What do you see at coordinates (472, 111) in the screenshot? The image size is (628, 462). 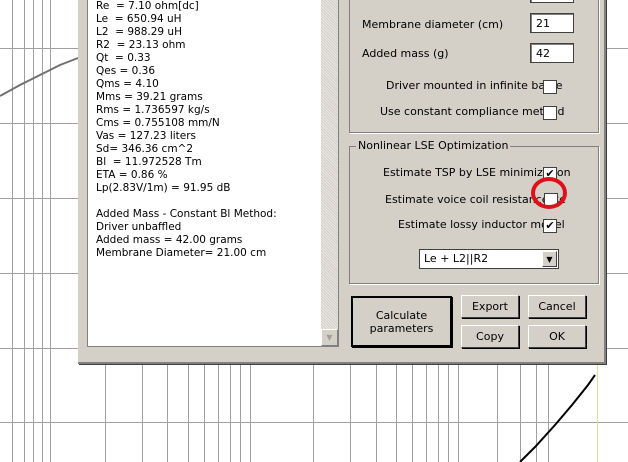 I see `constant-compliance-label: Use constant compliance method` at bounding box center [472, 111].